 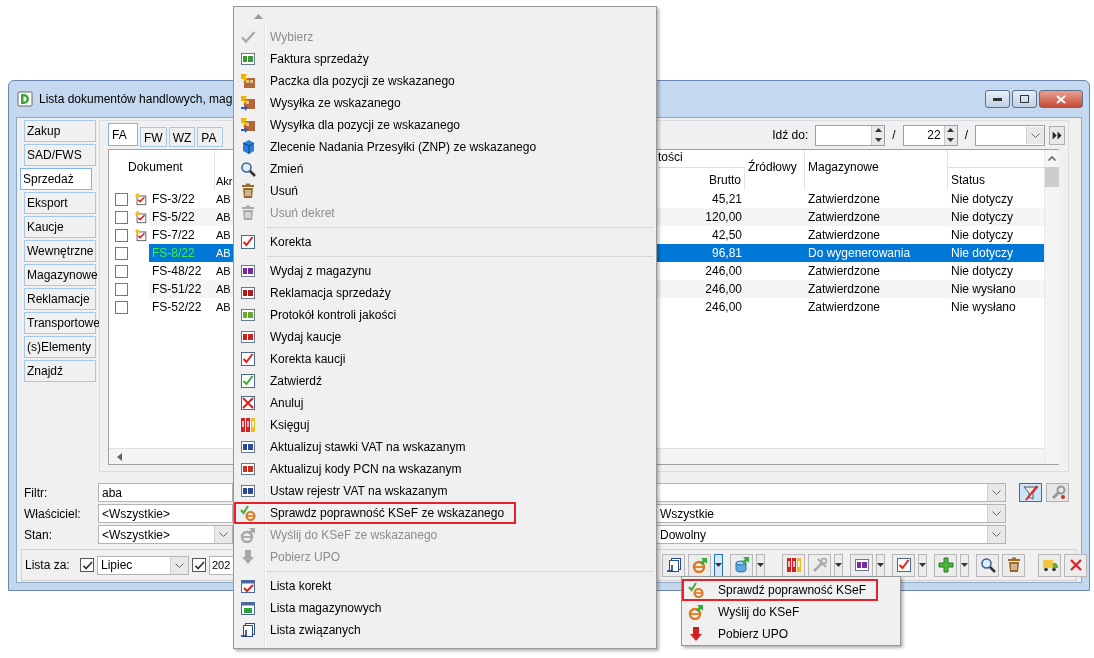 What do you see at coordinates (859, 253) in the screenshot?
I see `table-cell-text: Do wygenerowania` at bounding box center [859, 253].